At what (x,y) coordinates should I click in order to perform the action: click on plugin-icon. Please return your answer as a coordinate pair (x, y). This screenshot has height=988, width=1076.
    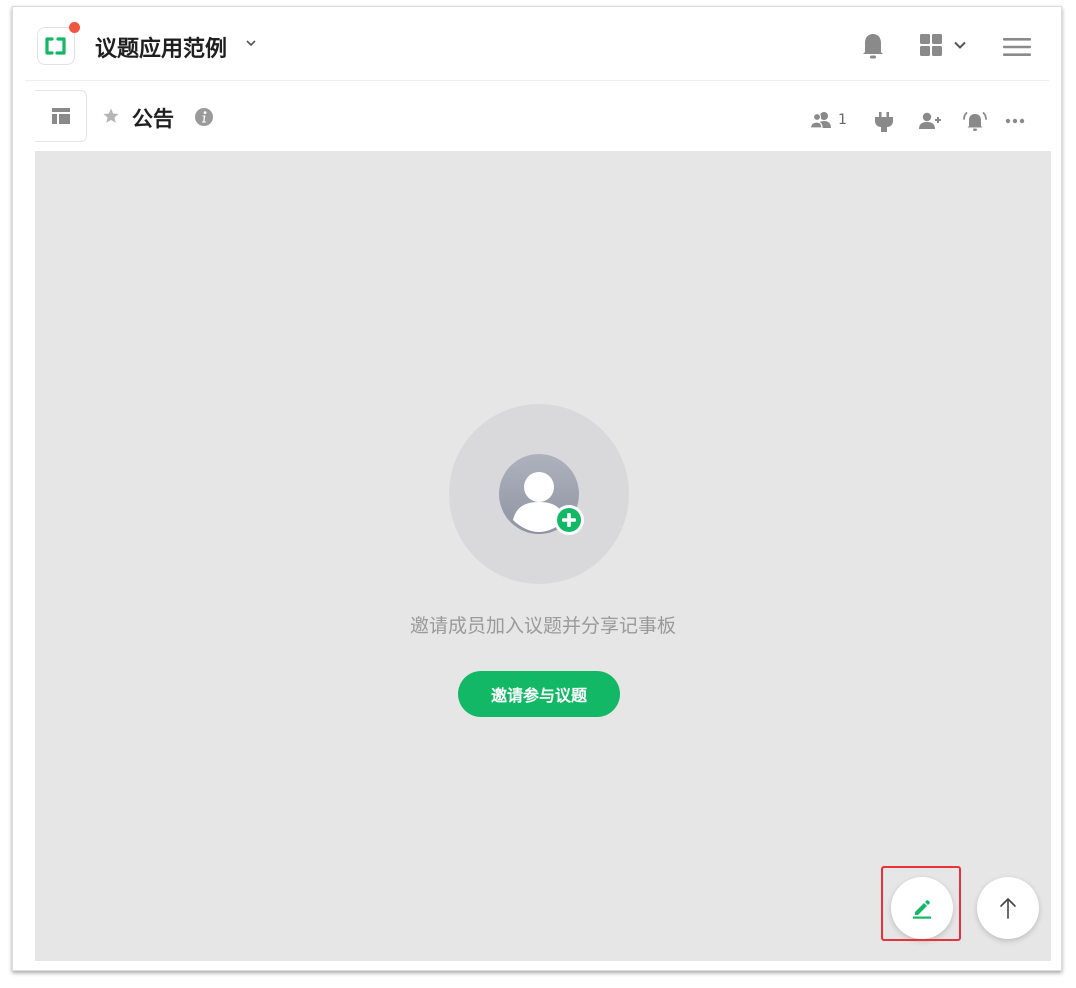
    Looking at the image, I should click on (884, 122).